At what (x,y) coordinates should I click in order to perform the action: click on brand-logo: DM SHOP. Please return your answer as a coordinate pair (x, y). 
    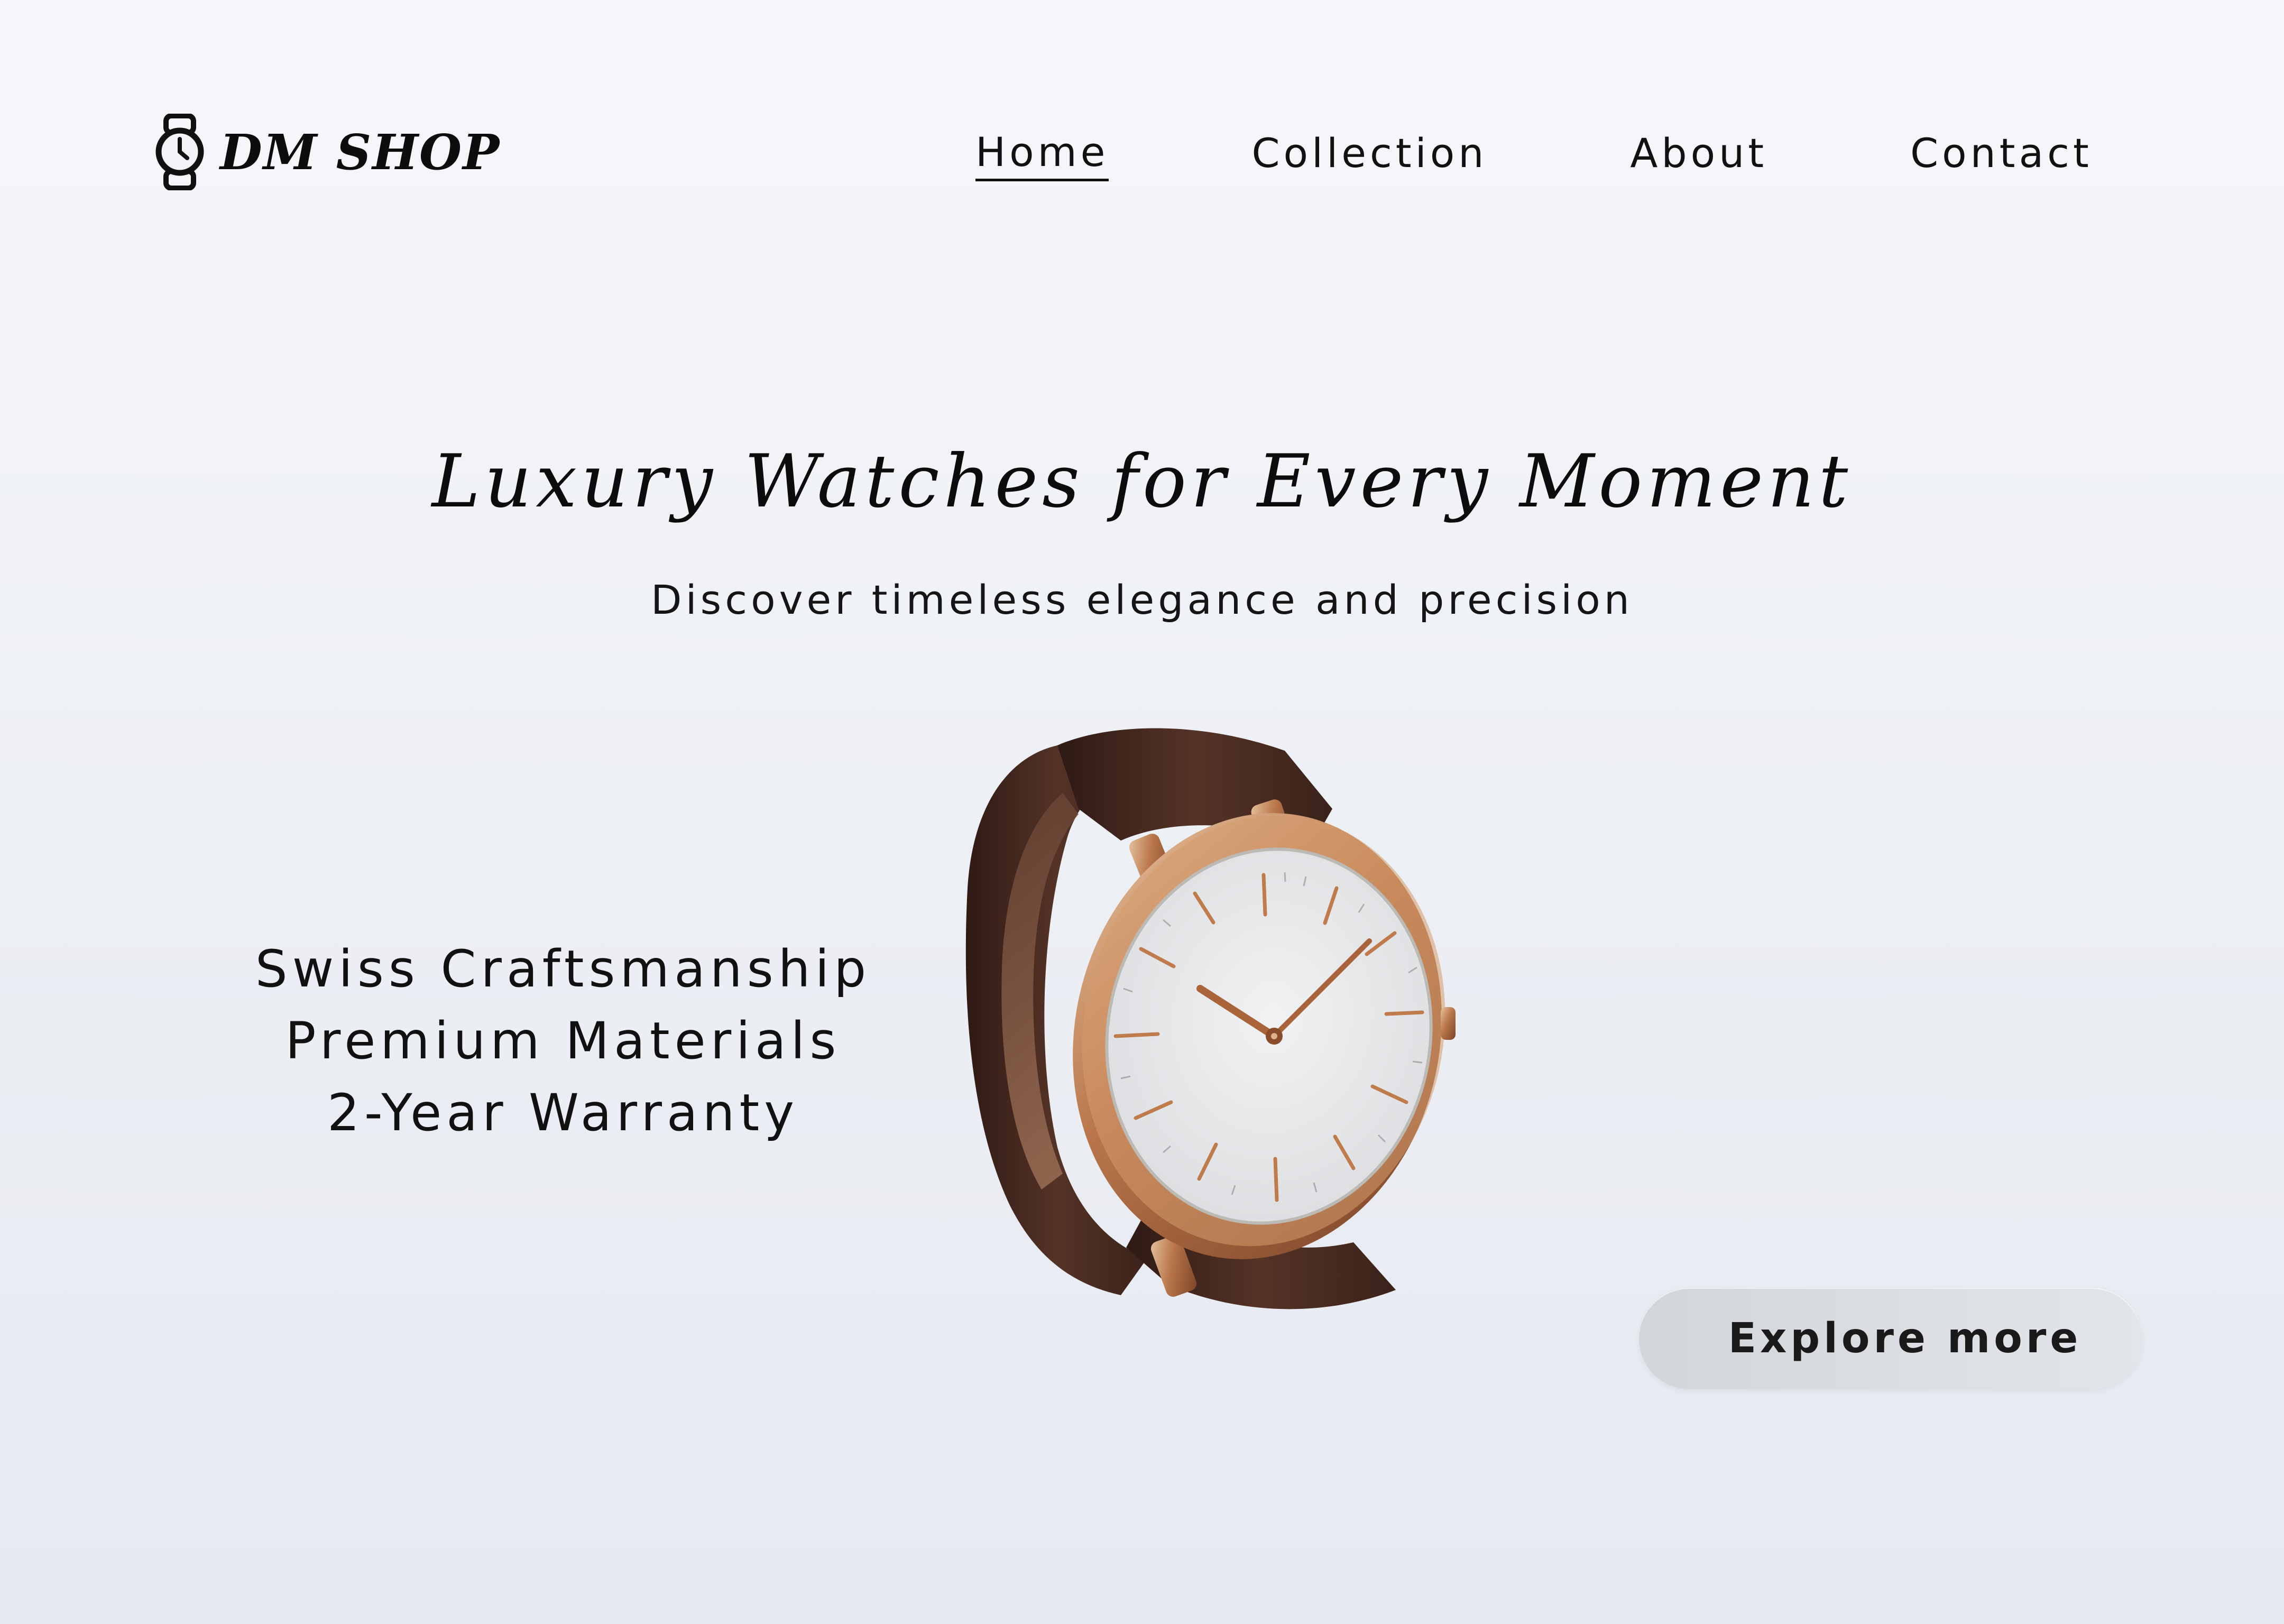
    Looking at the image, I should click on (327, 152).